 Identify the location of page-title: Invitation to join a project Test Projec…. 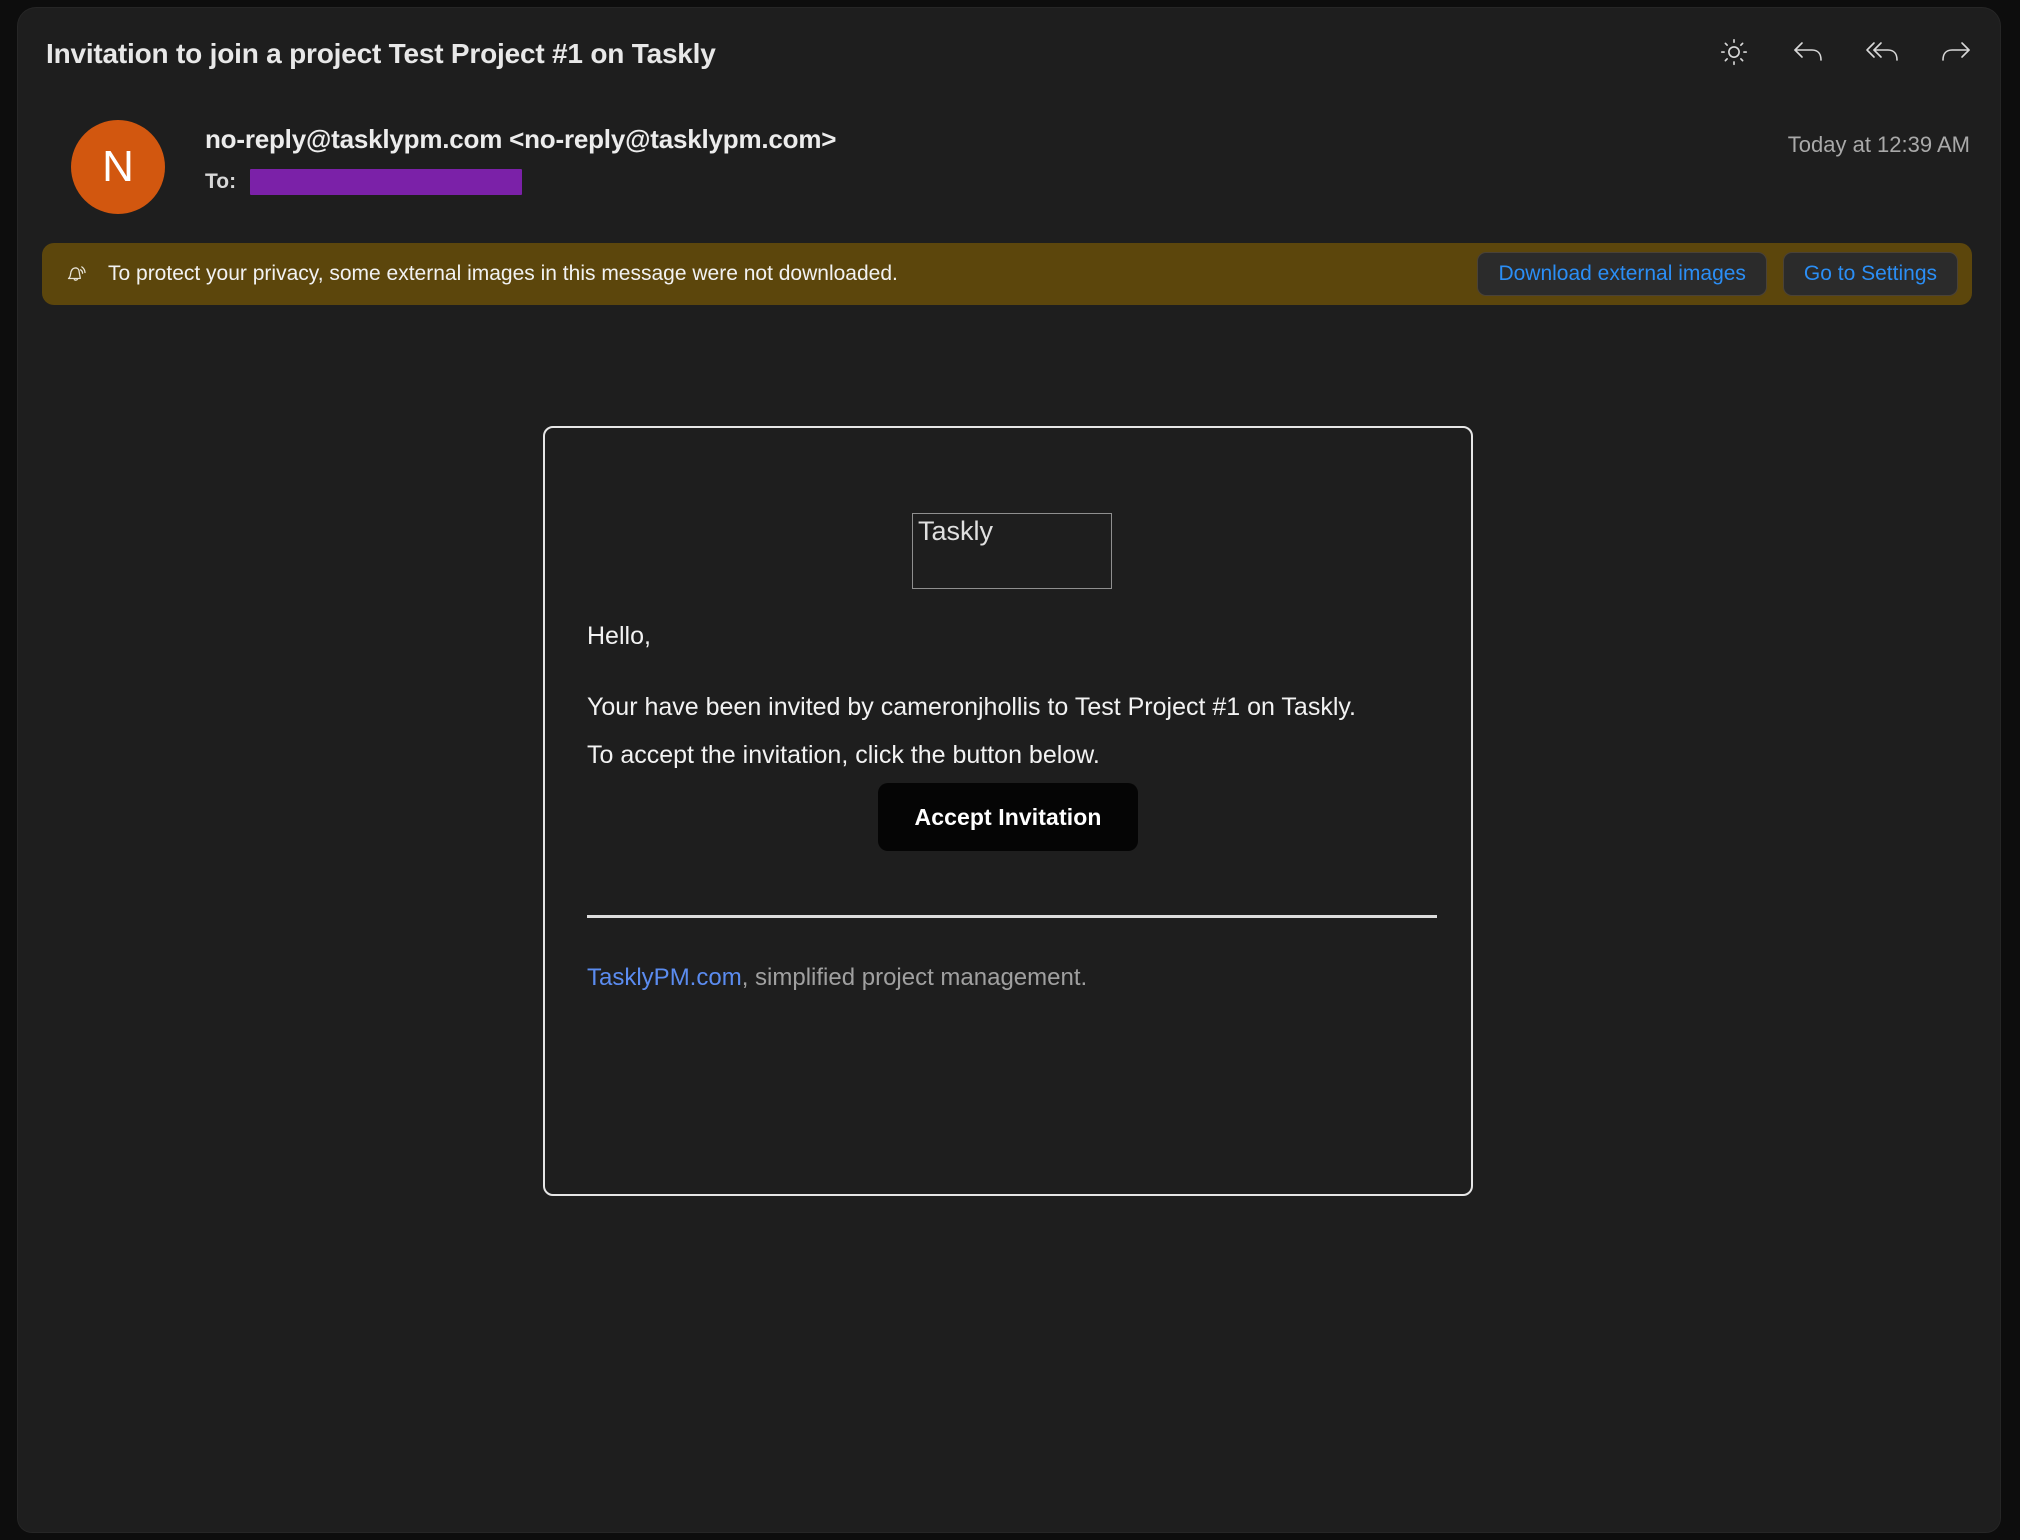
(381, 53).